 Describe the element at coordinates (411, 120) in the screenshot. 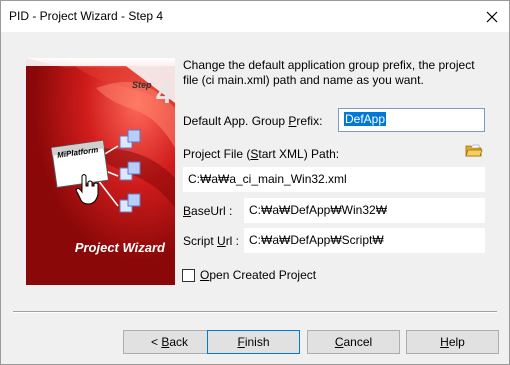

I see `app-group-prefix-input: DefApp` at that location.